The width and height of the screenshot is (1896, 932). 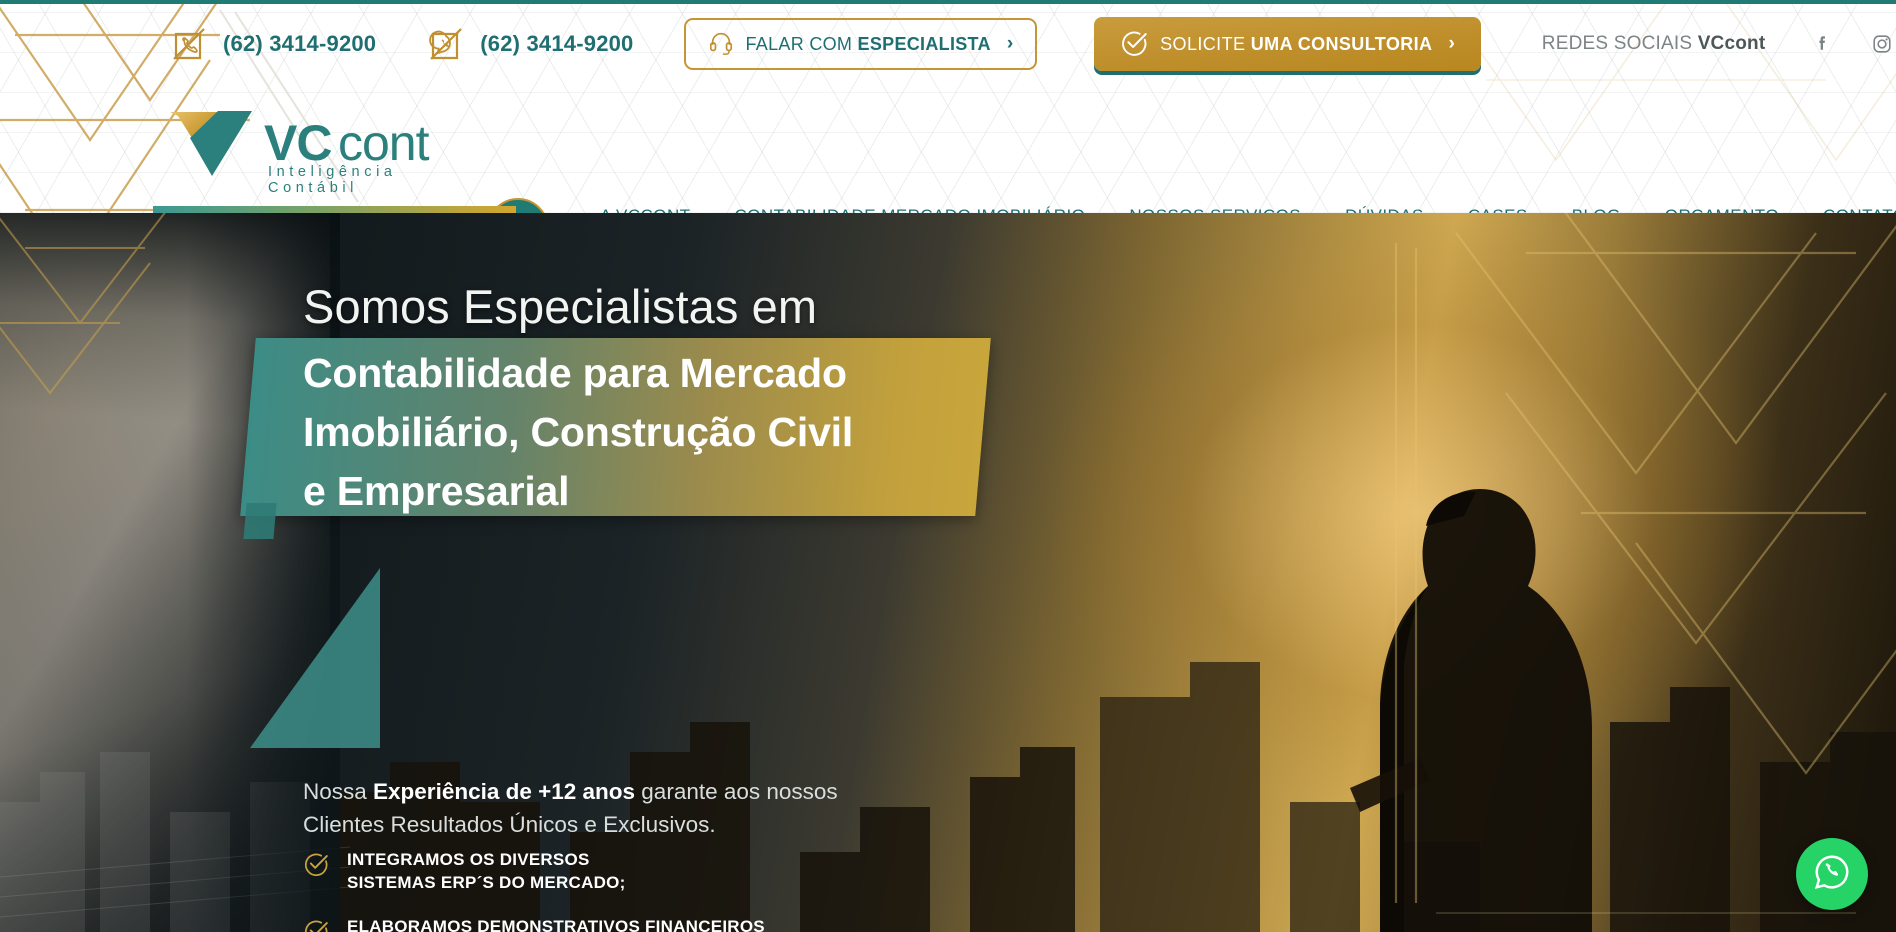 I want to click on request-consultancy-label-top: SOLICITE UMA CONSULTORIA, so click(x=1296, y=43).